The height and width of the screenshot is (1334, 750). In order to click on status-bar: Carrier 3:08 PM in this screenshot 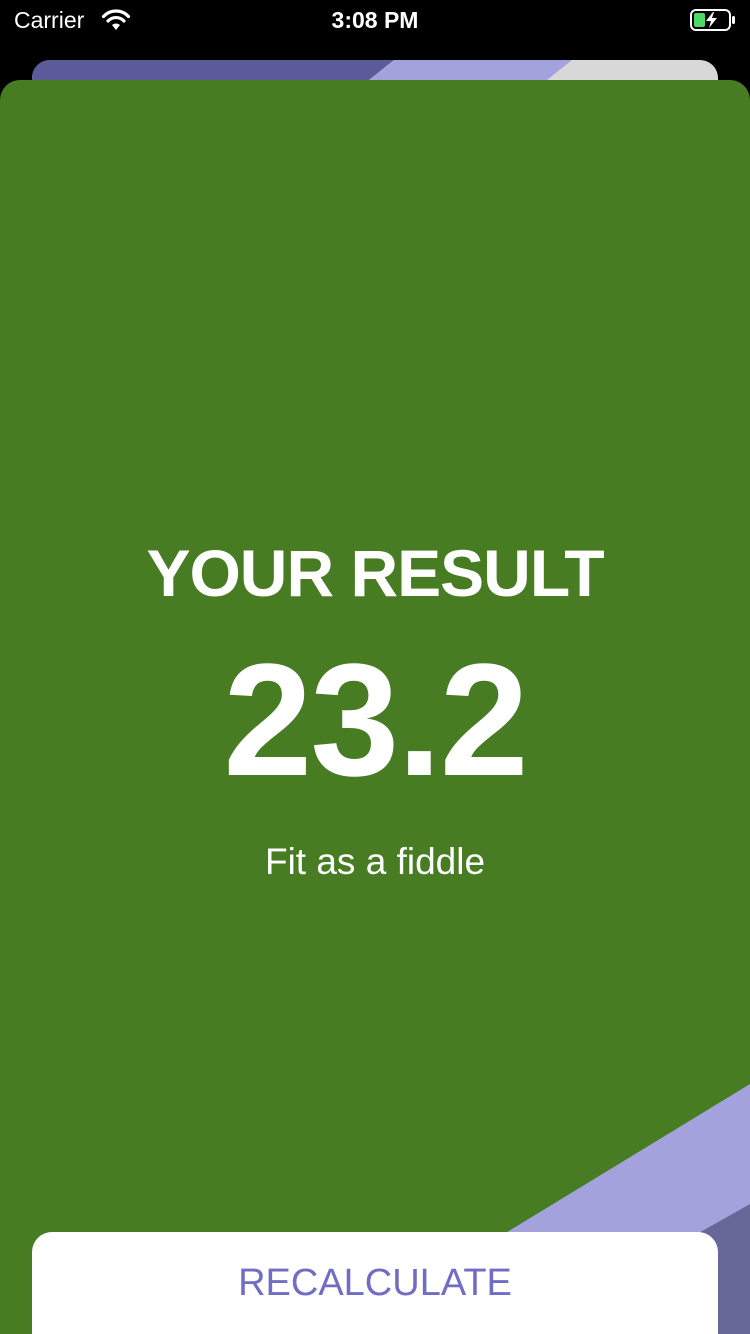, I will do `click(375, 20)`.